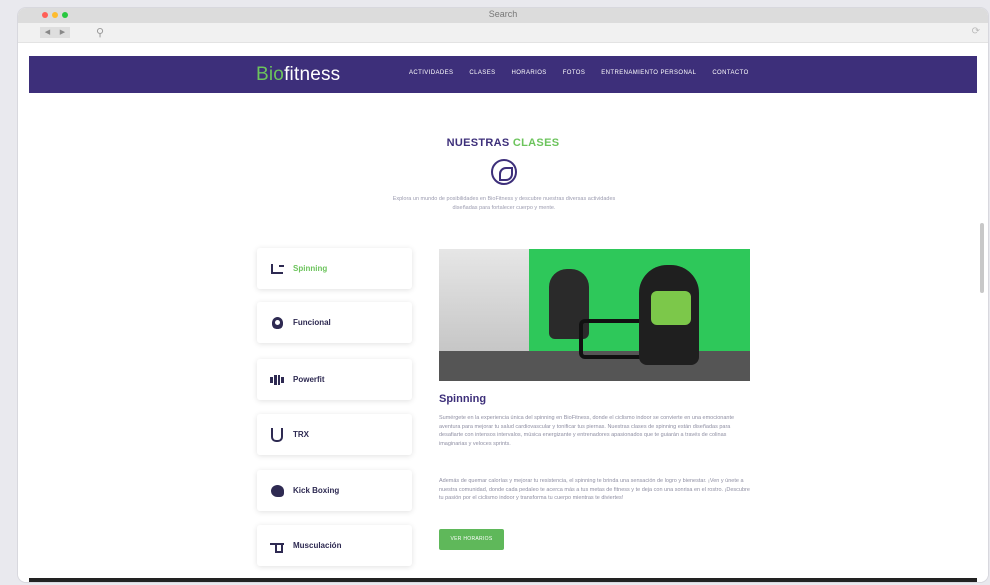  I want to click on window-title: Search, so click(503, 14).